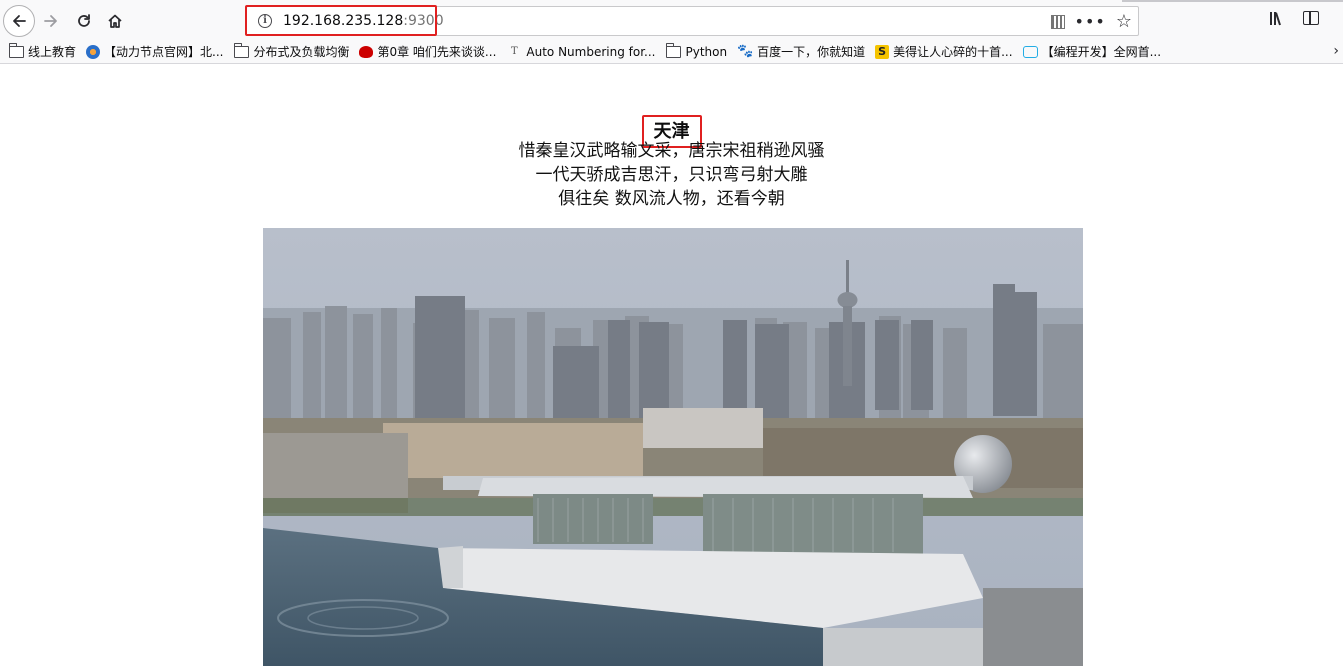 The width and height of the screenshot is (1343, 666). I want to click on home-icon, so click(115, 21).